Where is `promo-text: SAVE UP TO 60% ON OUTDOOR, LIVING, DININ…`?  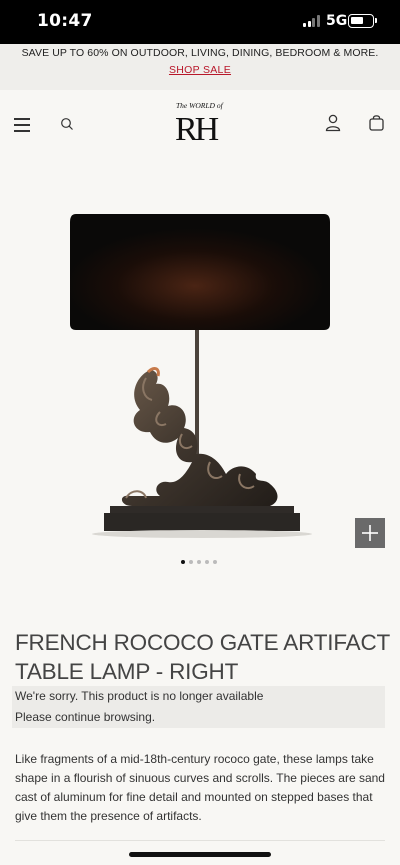 promo-text: SAVE UP TO 60% ON OUTDOOR, LIVING, DININ… is located at coordinates (200, 53).